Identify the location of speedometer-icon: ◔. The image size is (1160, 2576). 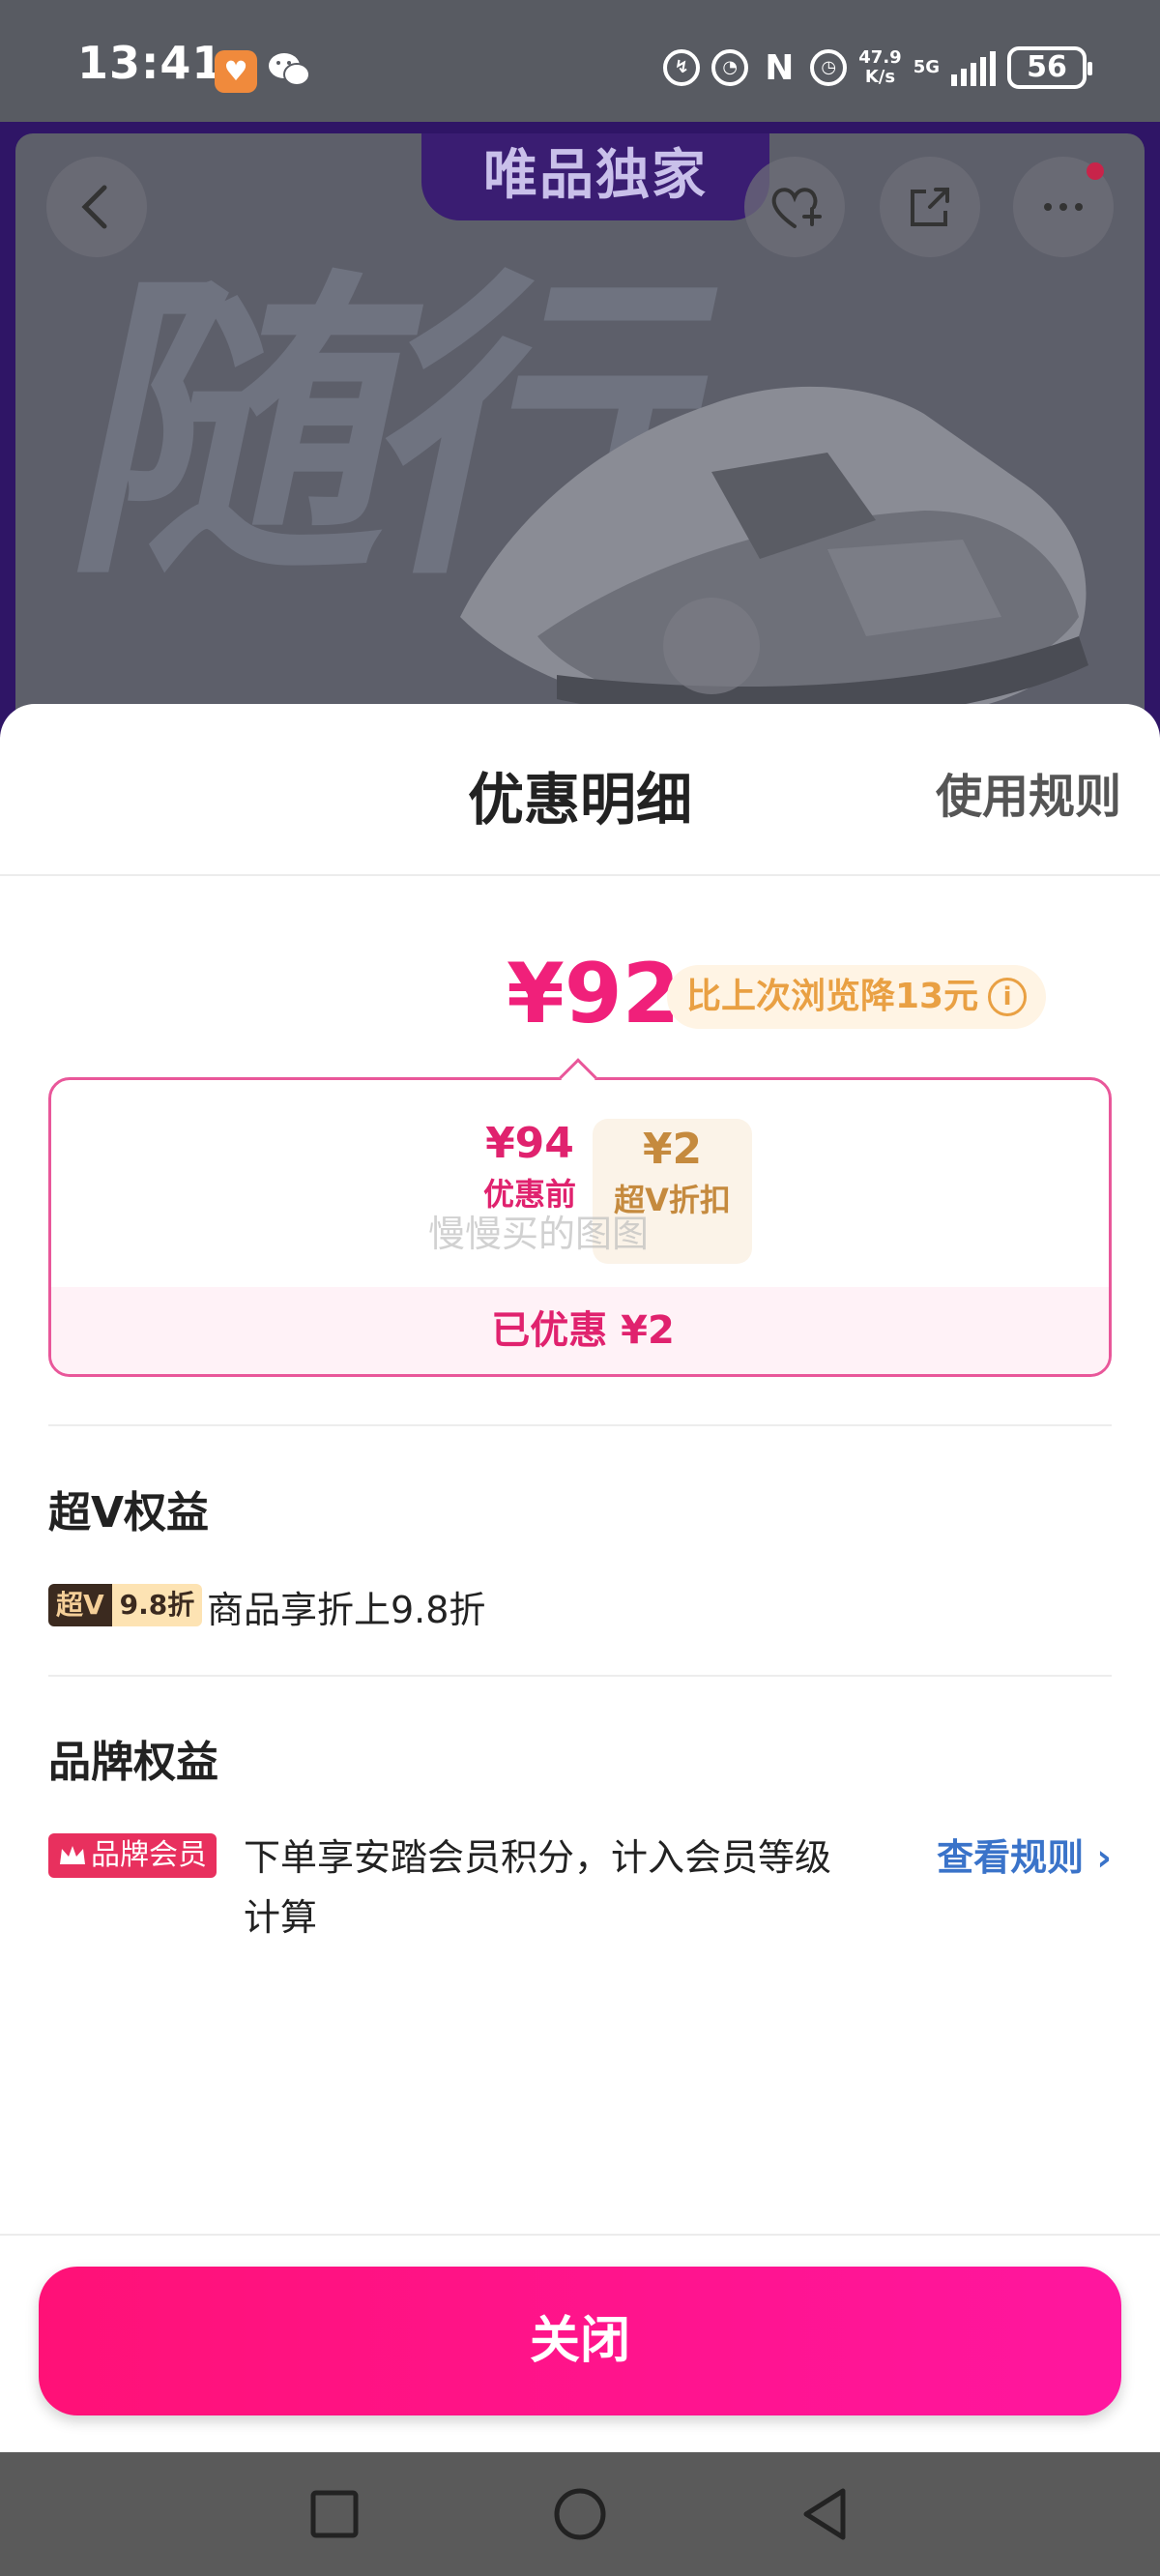
(730, 67).